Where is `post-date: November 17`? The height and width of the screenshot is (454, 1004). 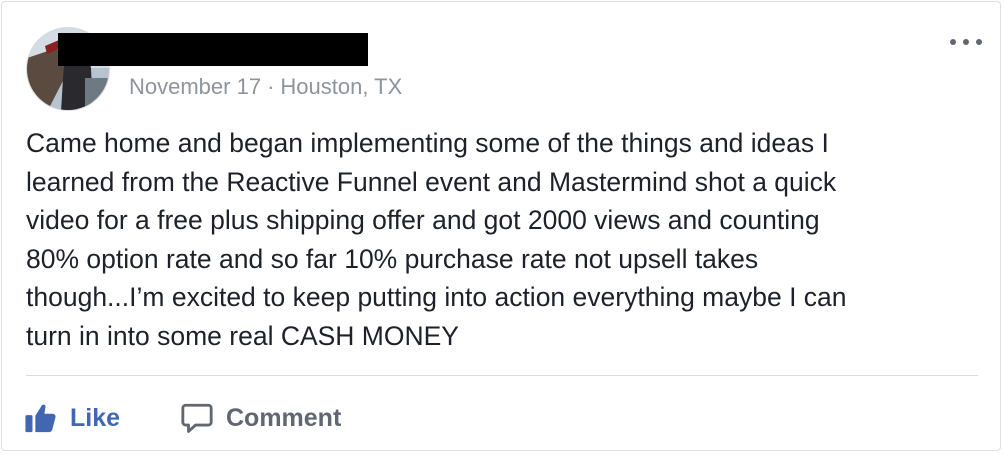 post-date: November 17 is located at coordinates (195, 86).